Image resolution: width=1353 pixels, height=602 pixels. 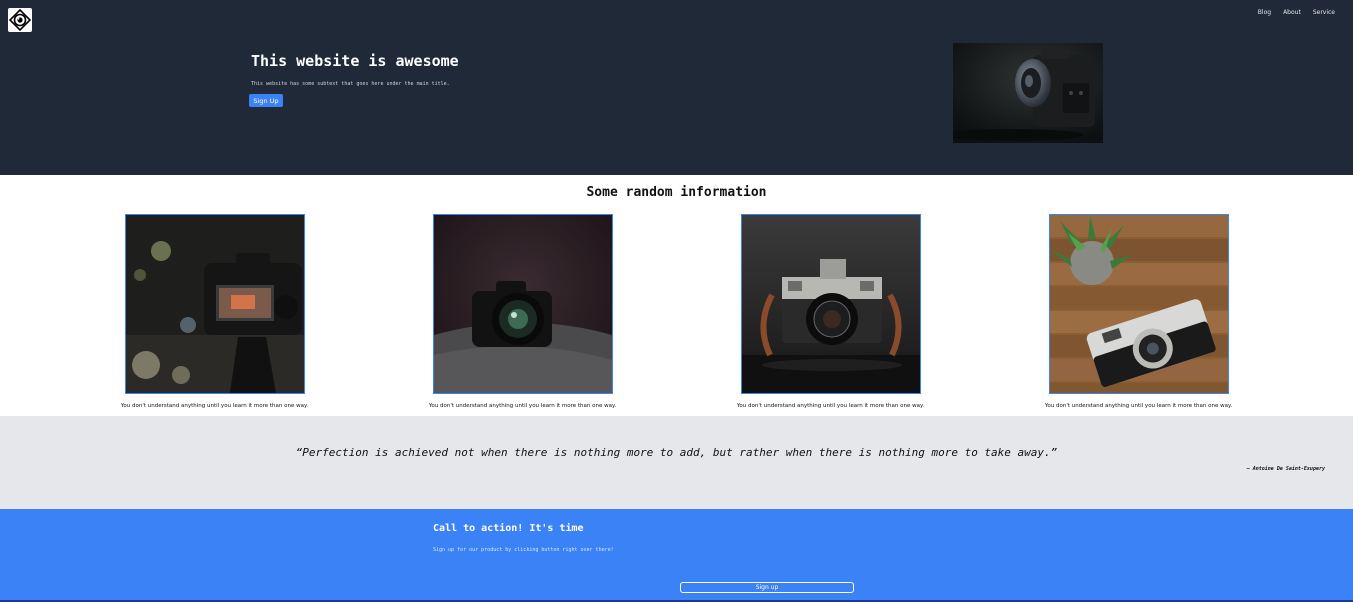 What do you see at coordinates (523, 304) in the screenshot?
I see `camera-lens-front-image` at bounding box center [523, 304].